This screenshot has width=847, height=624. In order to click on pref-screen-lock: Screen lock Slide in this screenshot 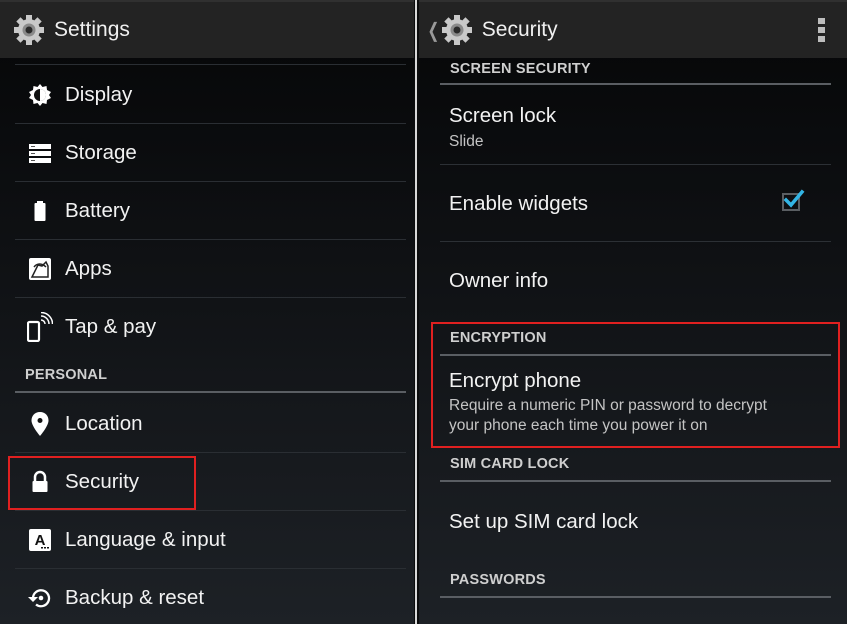, I will do `click(640, 128)`.